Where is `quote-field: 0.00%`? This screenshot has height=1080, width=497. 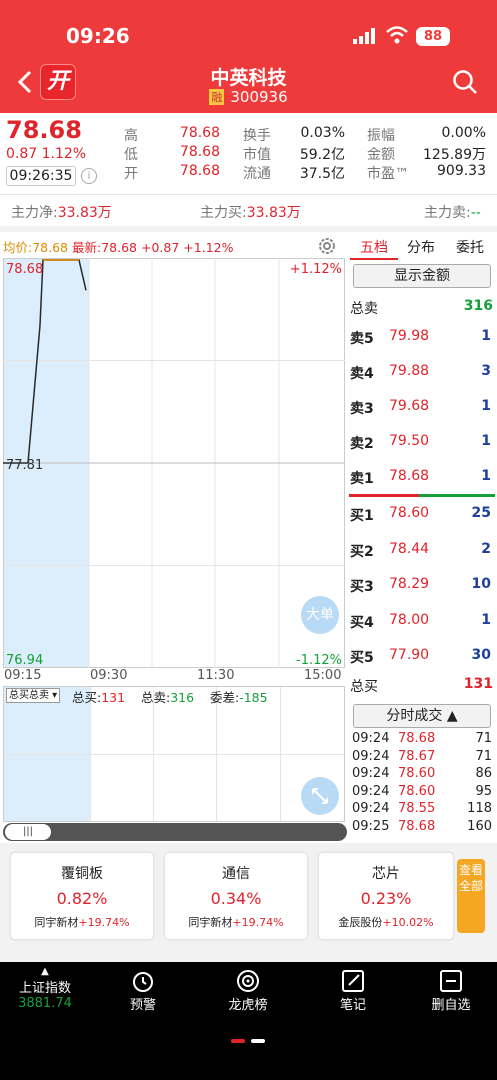
quote-field: 0.00% is located at coordinates (463, 133).